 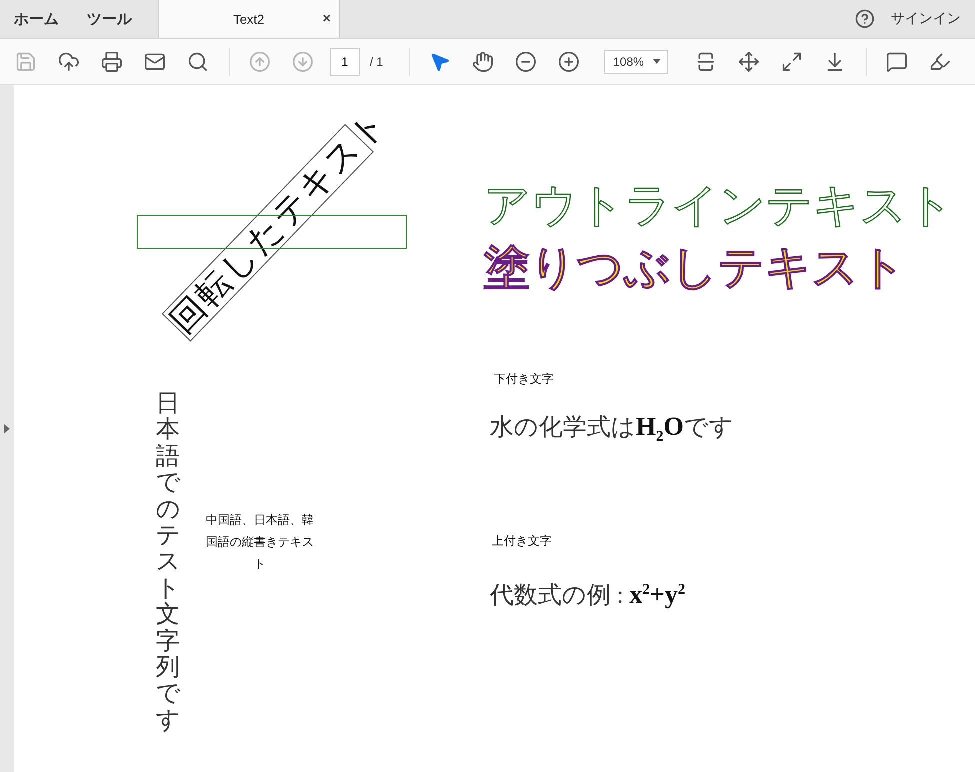 I want to click on nav-tab: ホーム, so click(x=36, y=19).